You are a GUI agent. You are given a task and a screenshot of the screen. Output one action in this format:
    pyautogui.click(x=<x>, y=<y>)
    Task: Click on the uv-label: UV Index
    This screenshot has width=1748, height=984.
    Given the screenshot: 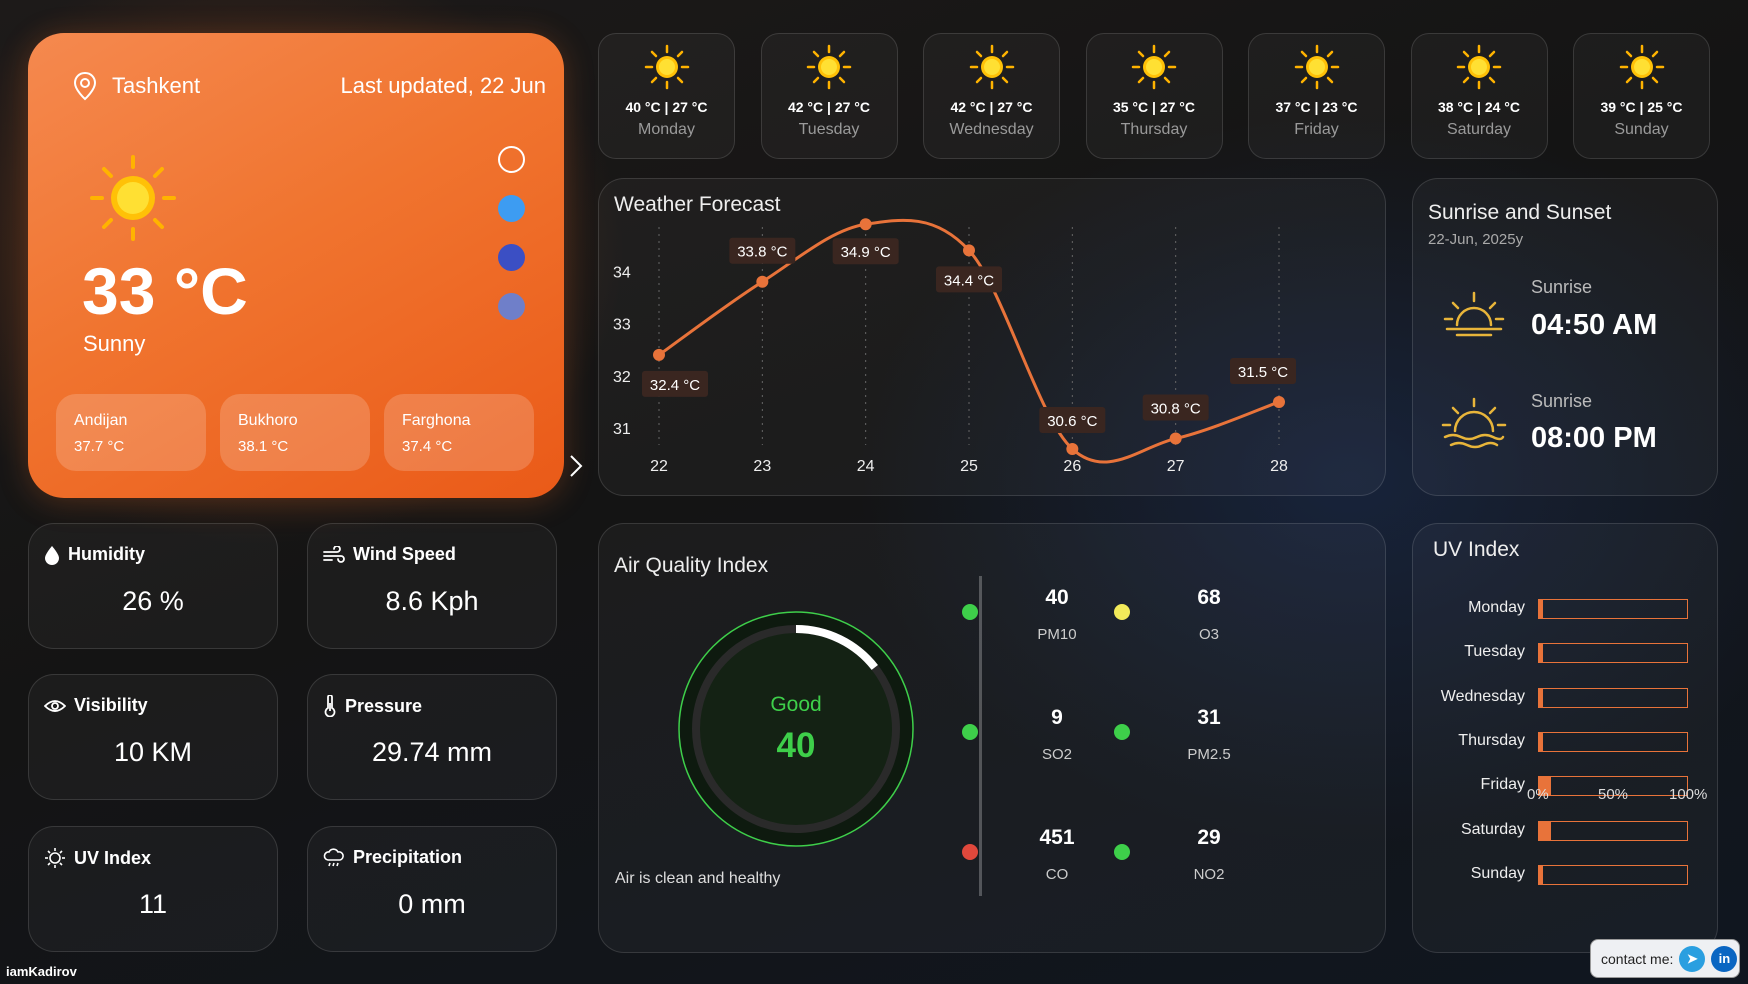 What is the action you would take?
    pyautogui.click(x=113, y=857)
    